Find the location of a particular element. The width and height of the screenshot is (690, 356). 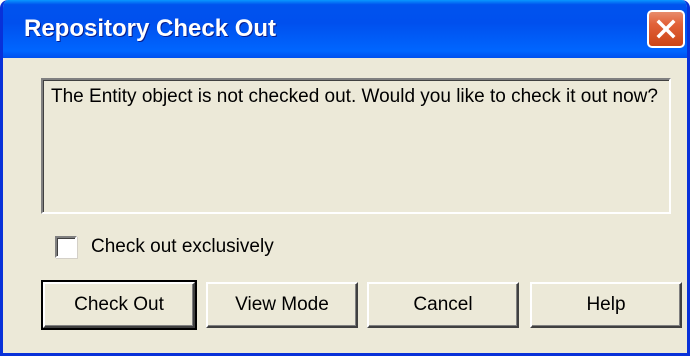

help-button: Help is located at coordinates (606, 305).